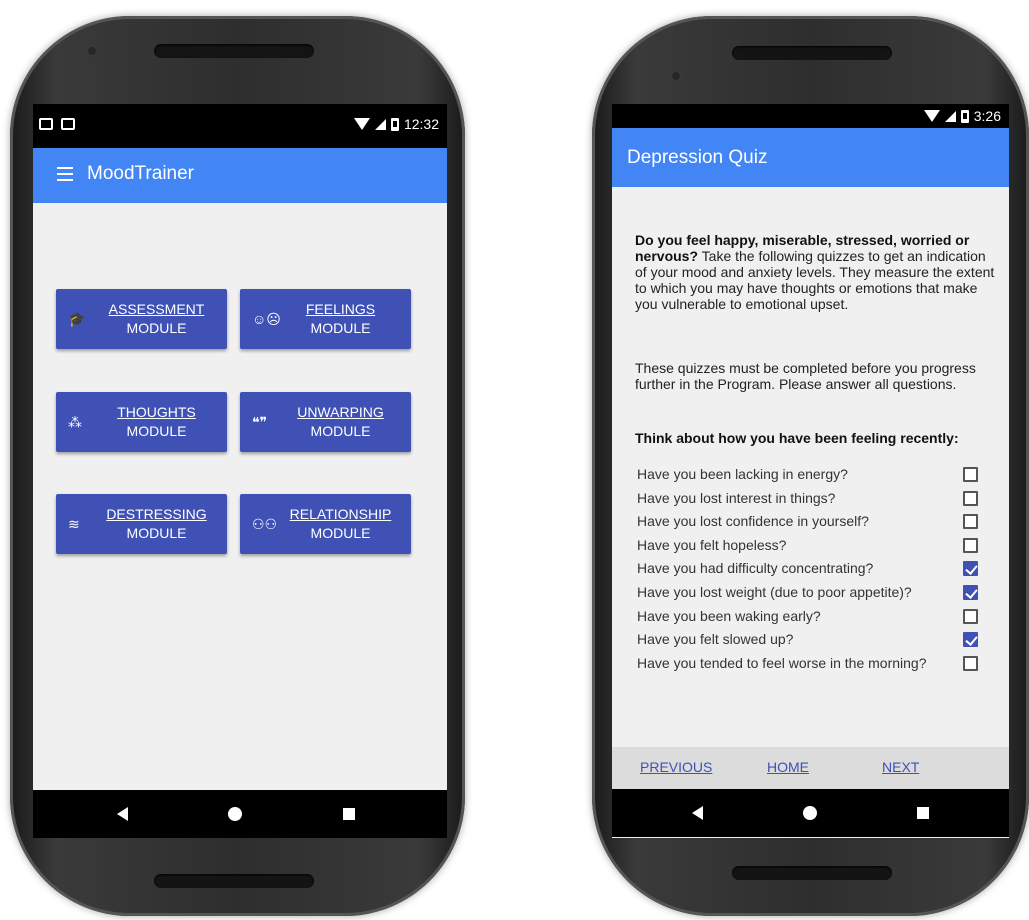  I want to click on assessment-module-button: 🎓 ASSESSMENT MODULE, so click(141, 319).